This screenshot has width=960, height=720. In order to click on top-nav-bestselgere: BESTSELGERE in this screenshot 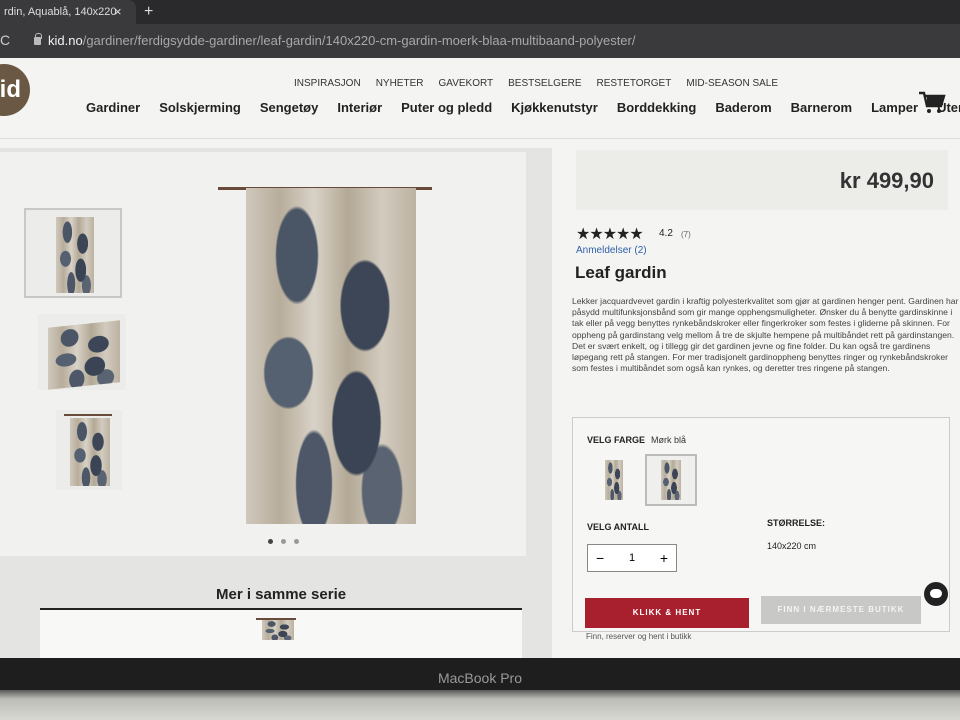, I will do `click(544, 83)`.